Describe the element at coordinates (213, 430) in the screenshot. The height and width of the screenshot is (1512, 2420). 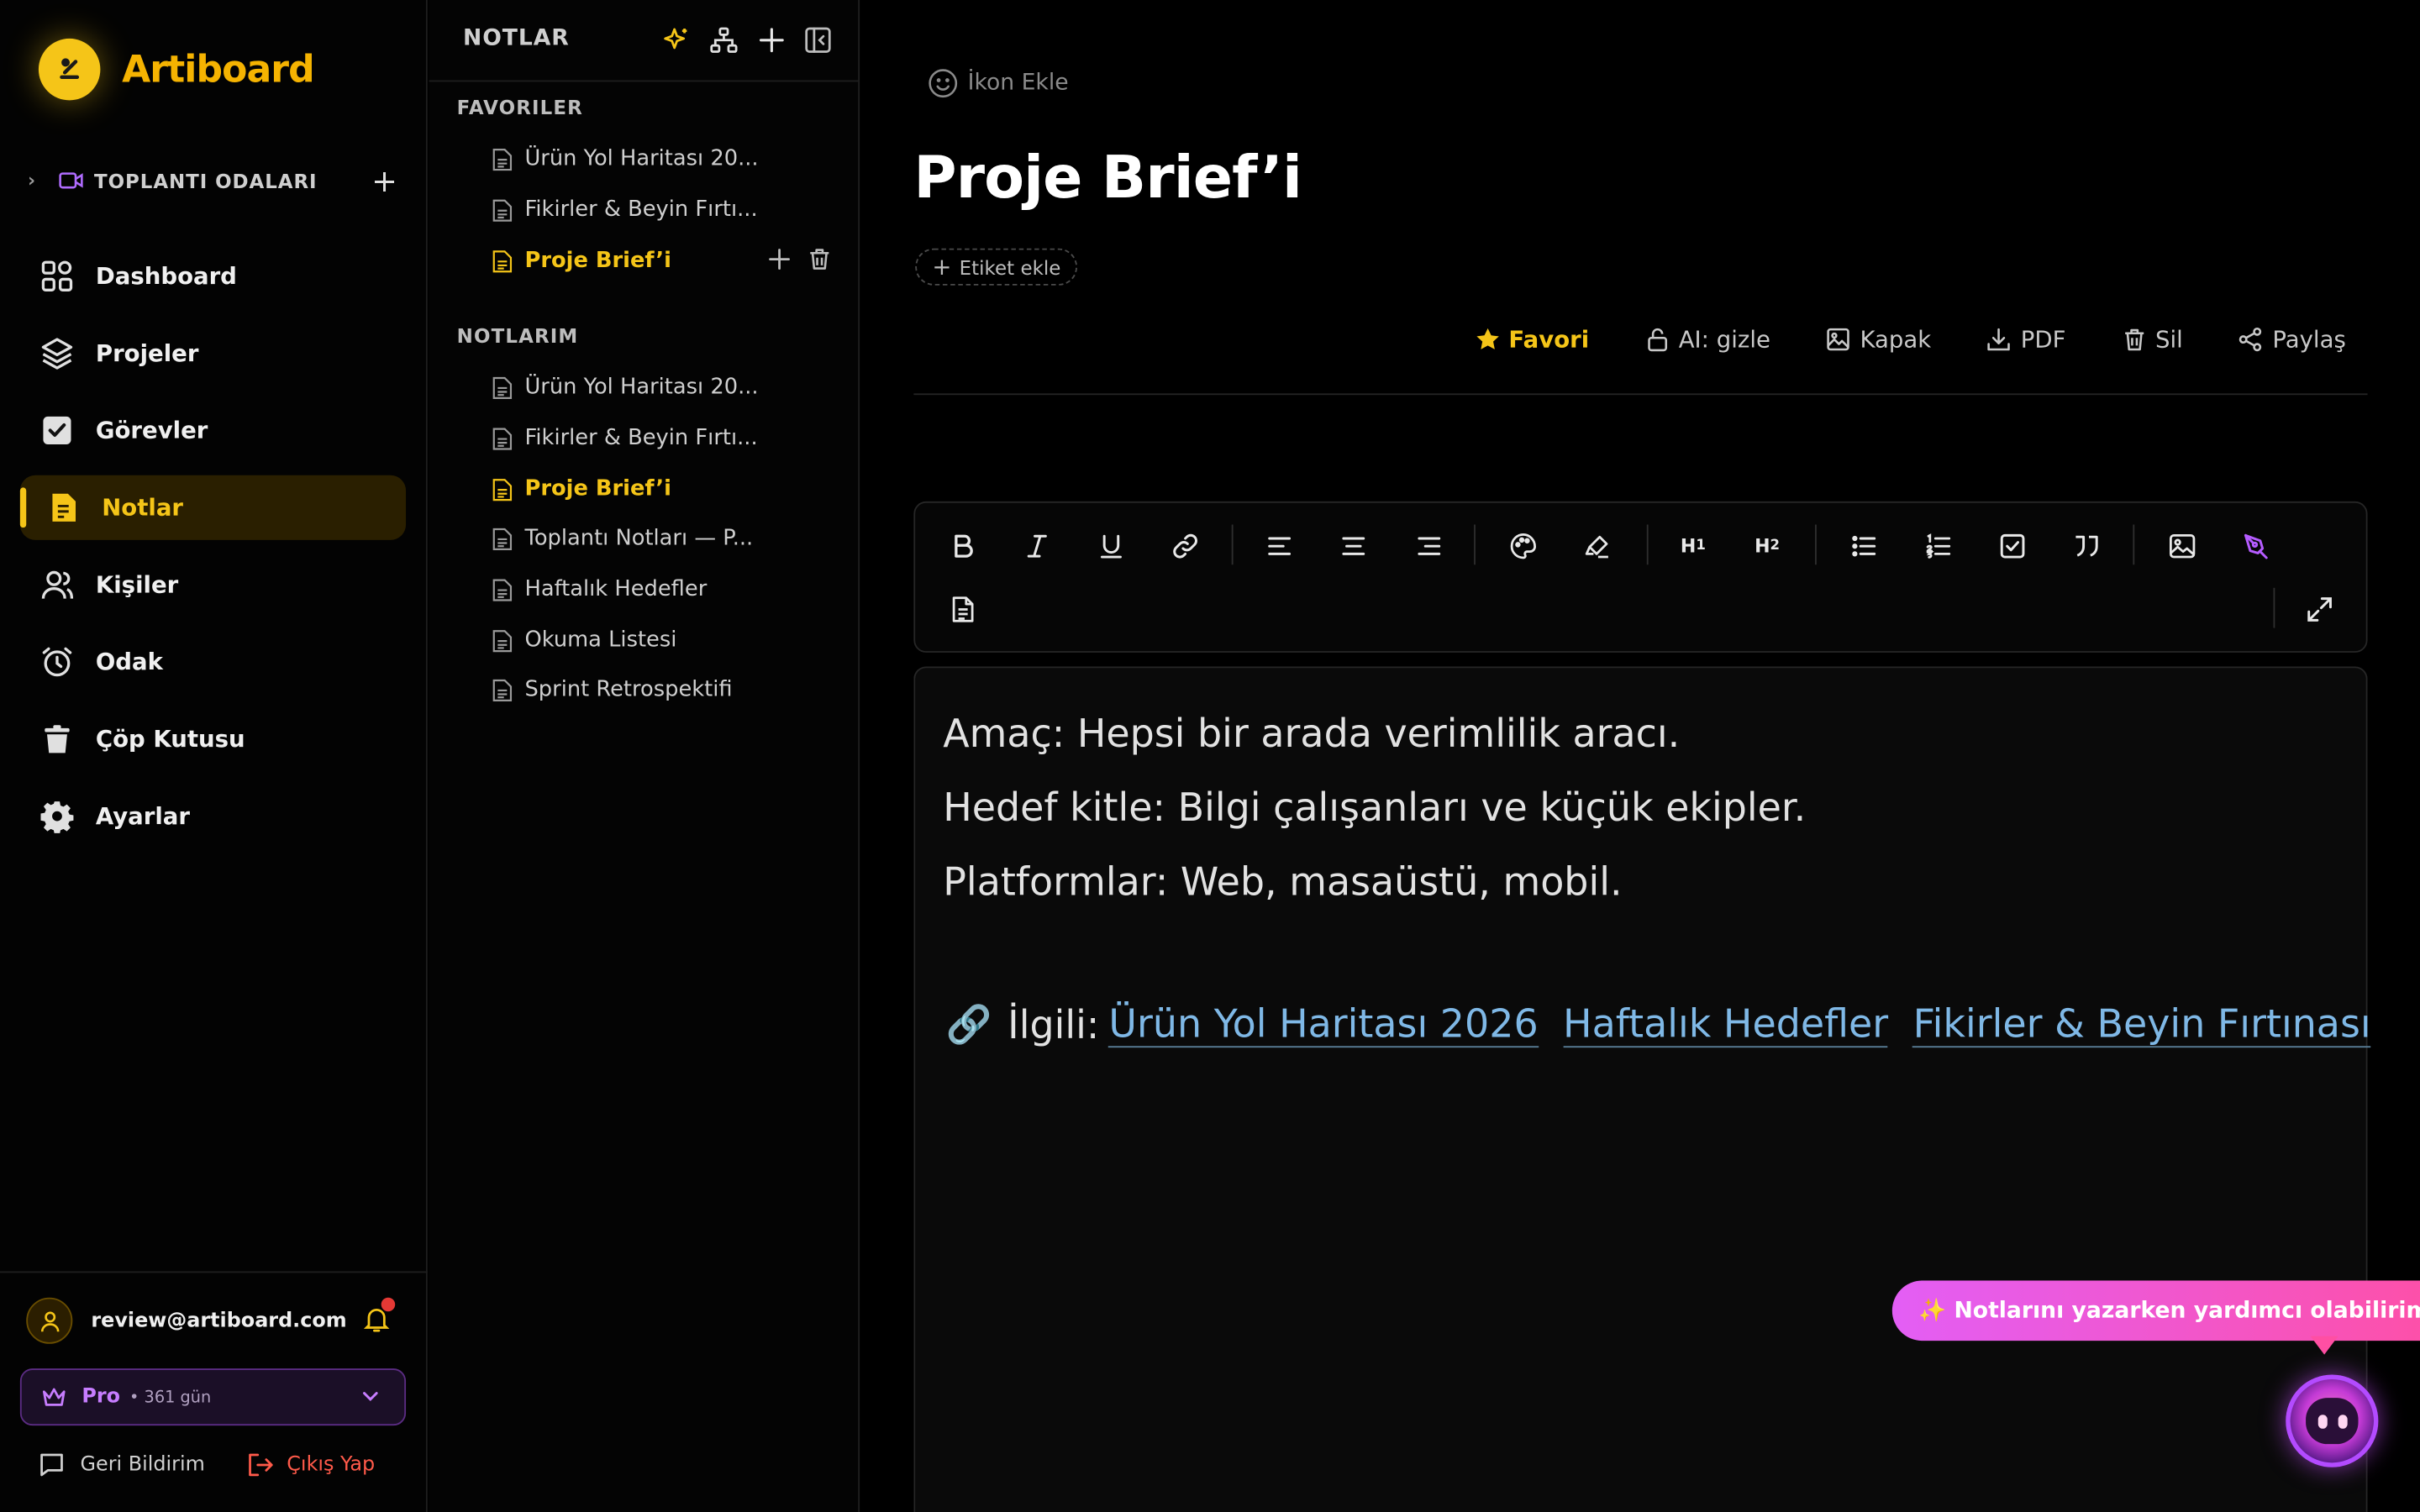
I see `nav-item-tasks: Görevler` at that location.